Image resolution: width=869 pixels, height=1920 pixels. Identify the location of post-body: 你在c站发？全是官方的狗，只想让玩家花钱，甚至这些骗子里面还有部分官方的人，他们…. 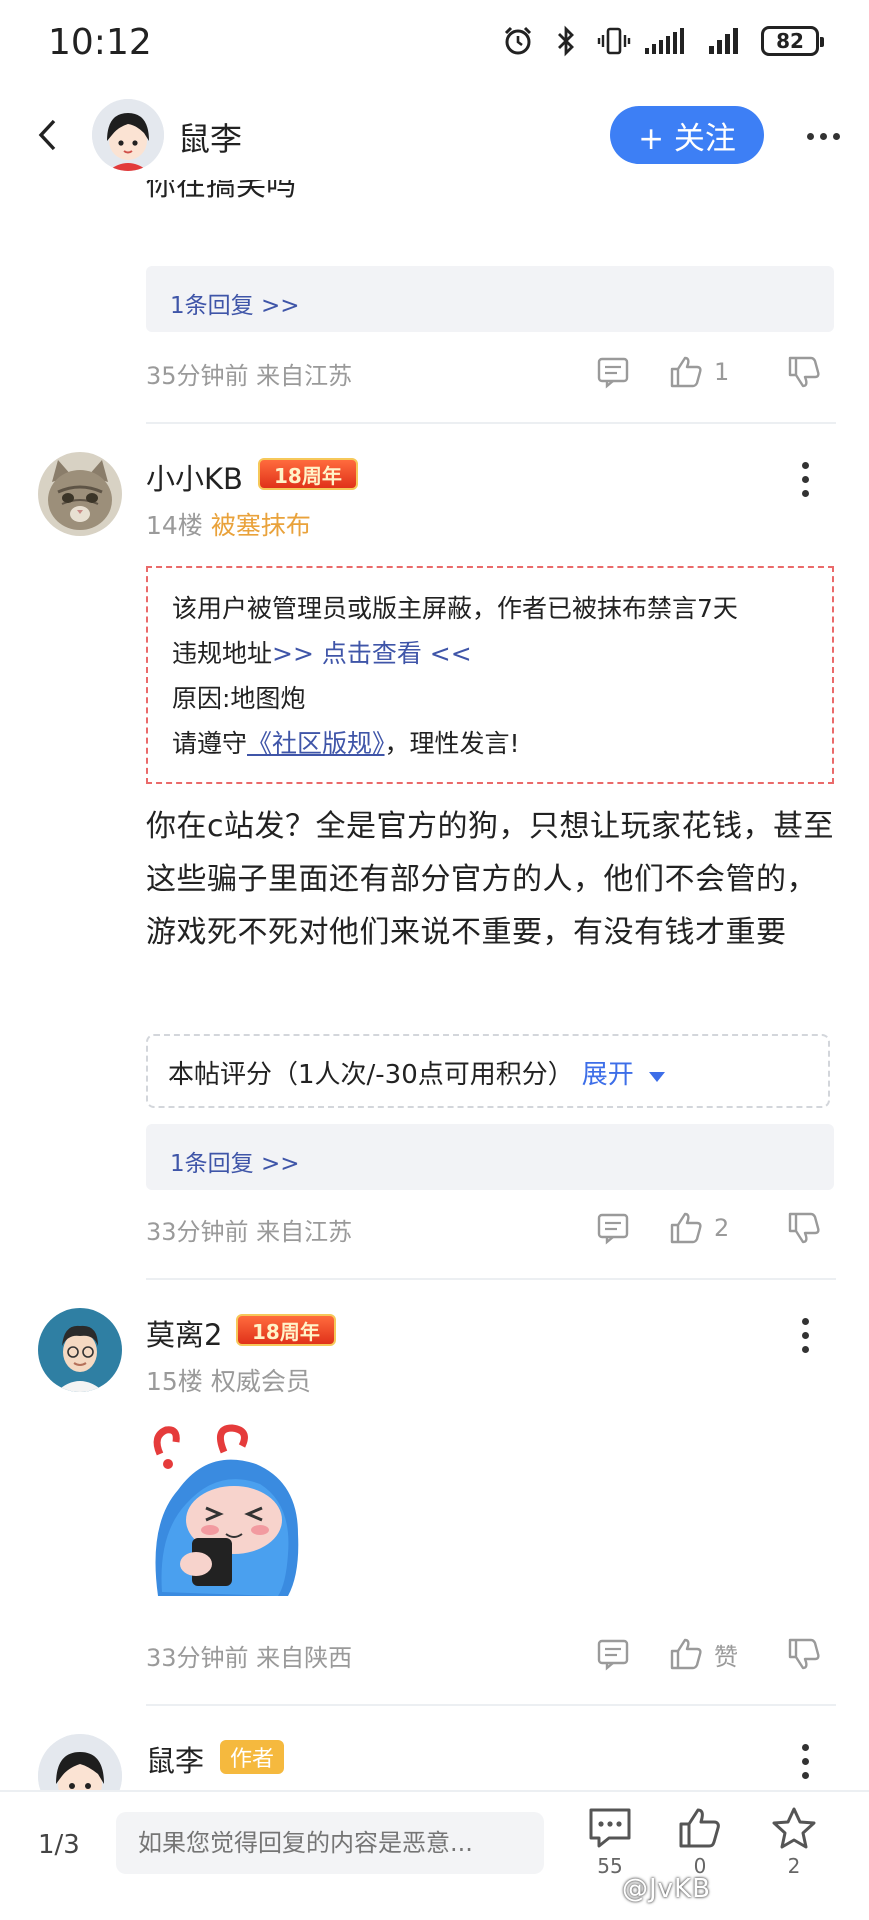
(490, 879).